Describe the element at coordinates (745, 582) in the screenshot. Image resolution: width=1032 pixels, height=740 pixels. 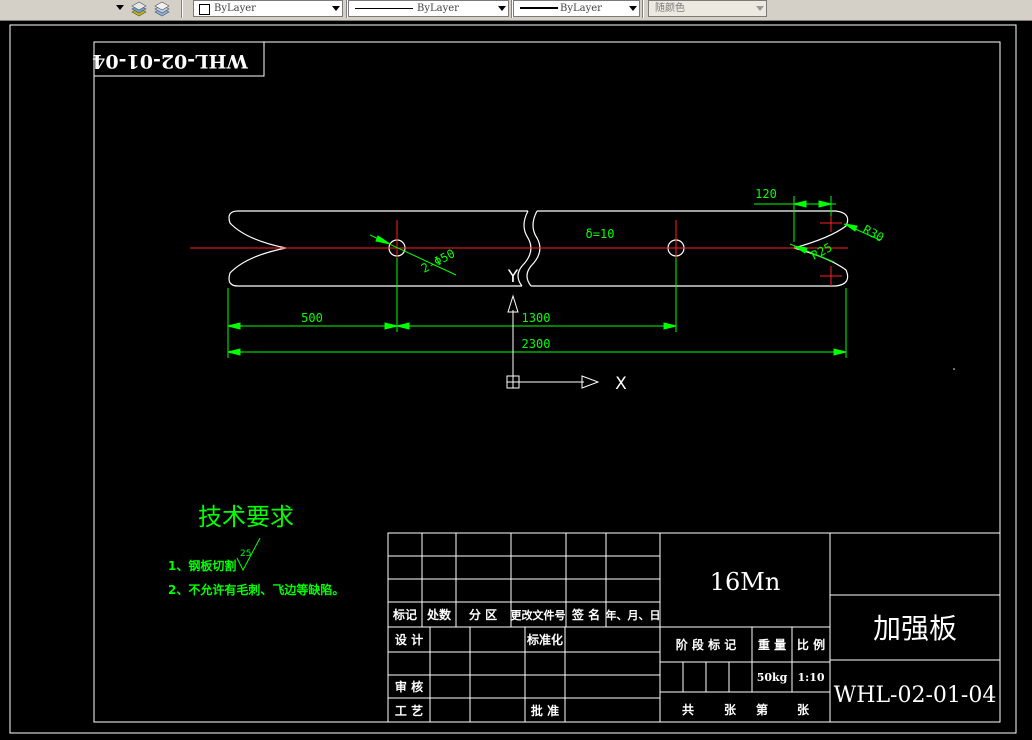
I see `material-value: 16Mn` at that location.